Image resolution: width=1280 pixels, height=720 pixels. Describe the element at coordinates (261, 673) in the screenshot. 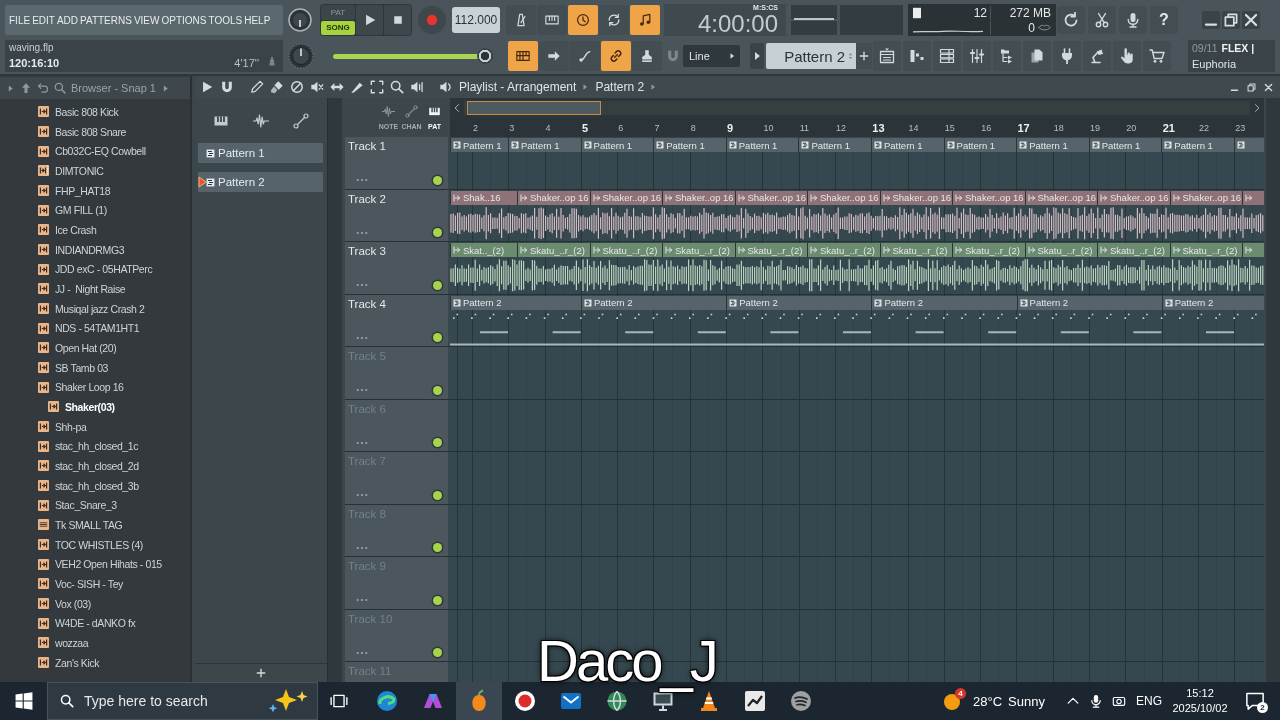

I see `plus-icon` at that location.